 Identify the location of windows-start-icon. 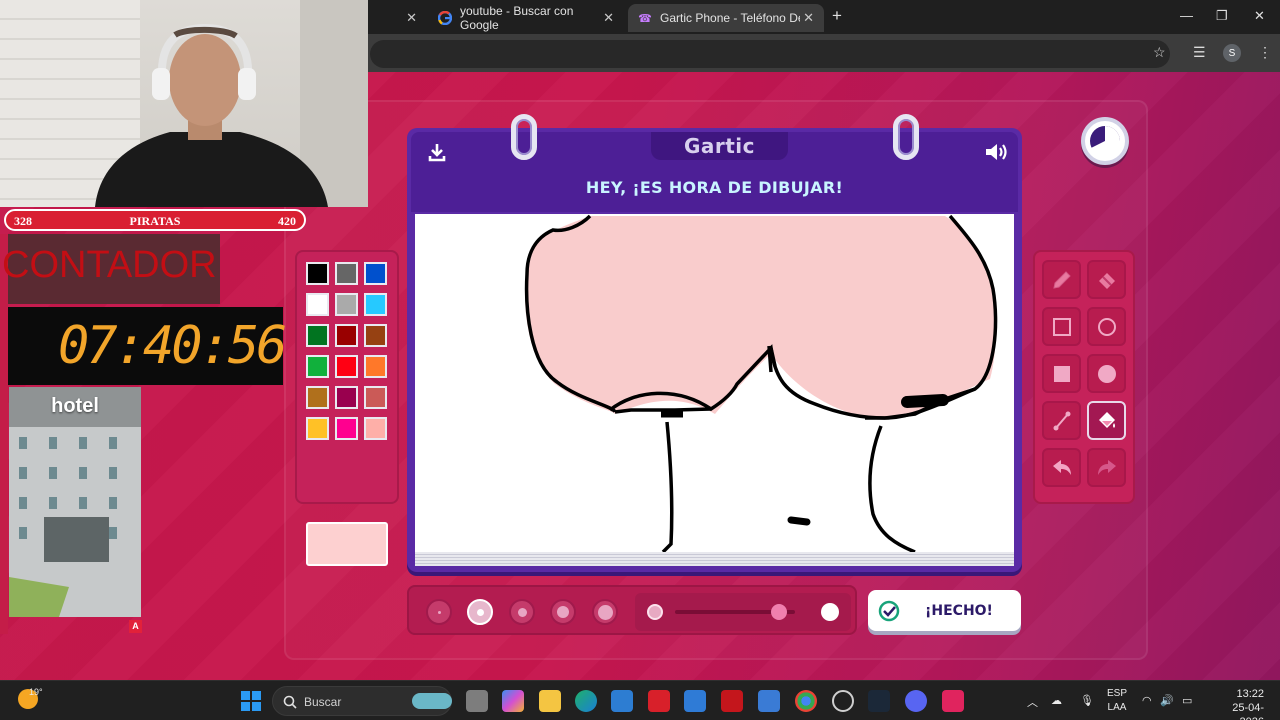
(251, 701).